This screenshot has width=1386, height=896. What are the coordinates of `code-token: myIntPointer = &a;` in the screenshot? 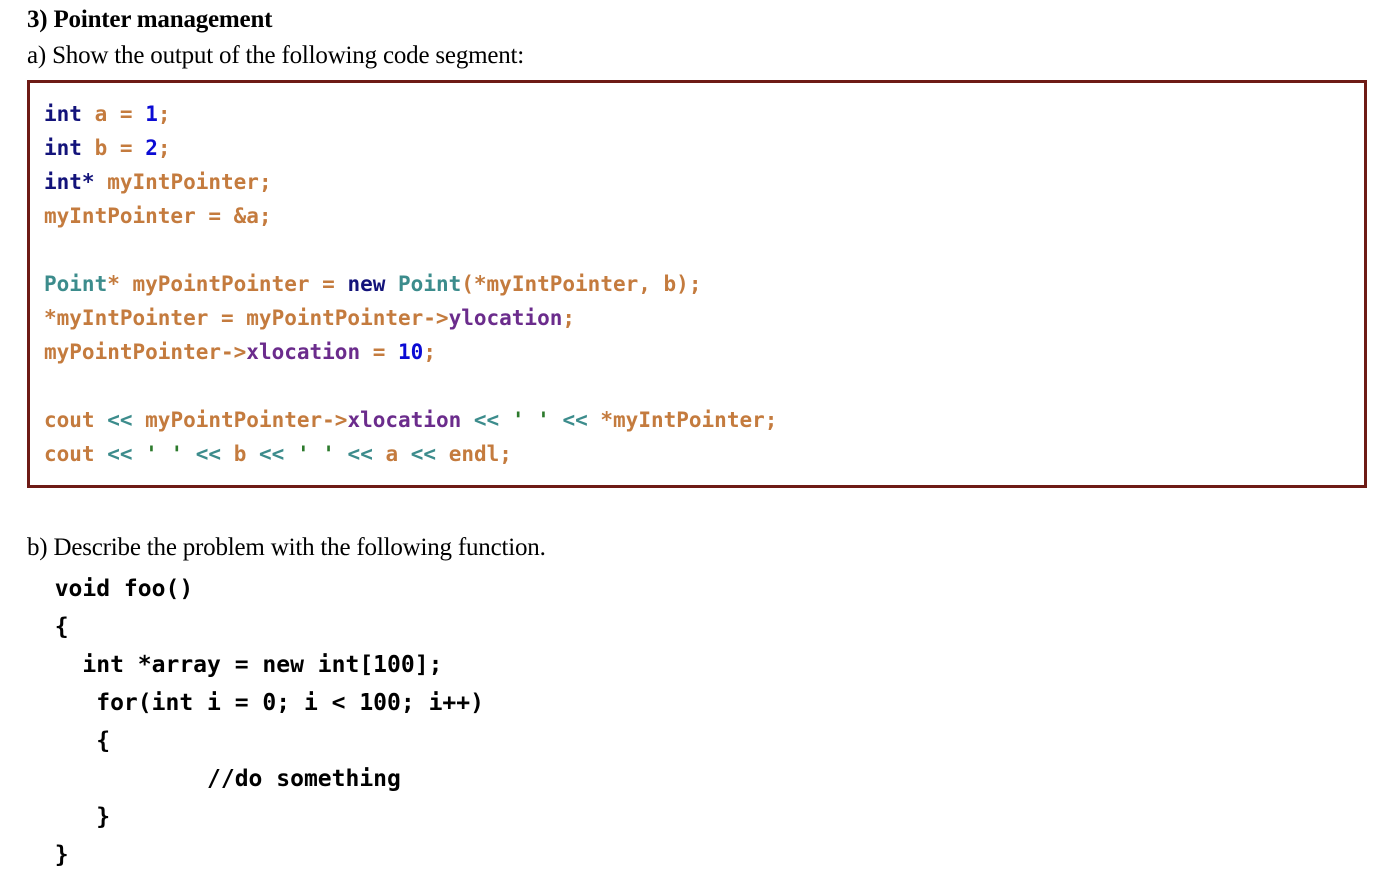 It's located at (158, 216).